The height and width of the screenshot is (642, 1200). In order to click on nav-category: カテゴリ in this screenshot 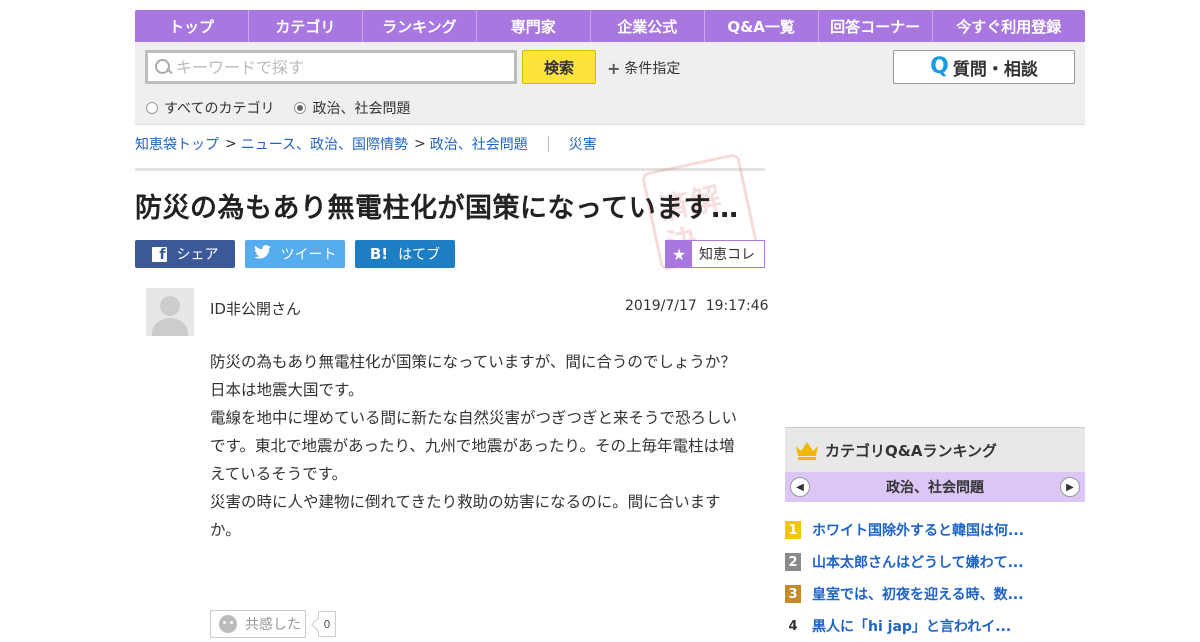, I will do `click(306, 26)`.